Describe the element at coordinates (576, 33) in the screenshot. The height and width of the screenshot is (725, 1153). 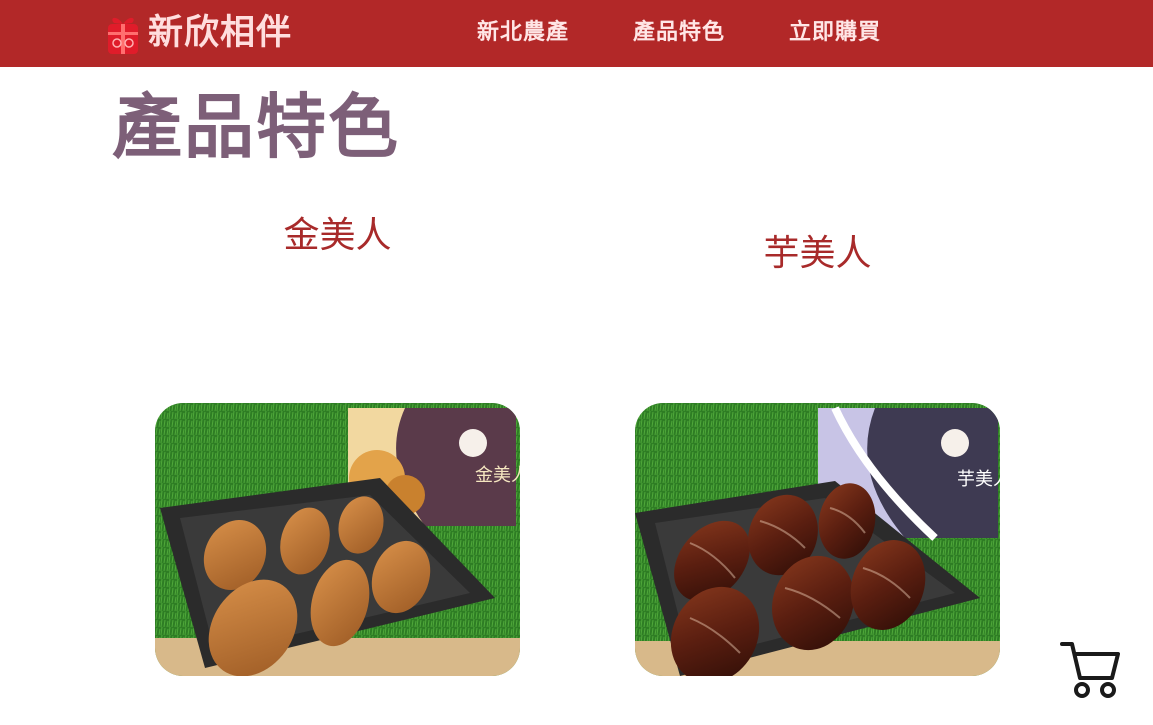
I see `top-navbar: 新欣相伴 新北農產 產品特色 立即購買` at that location.